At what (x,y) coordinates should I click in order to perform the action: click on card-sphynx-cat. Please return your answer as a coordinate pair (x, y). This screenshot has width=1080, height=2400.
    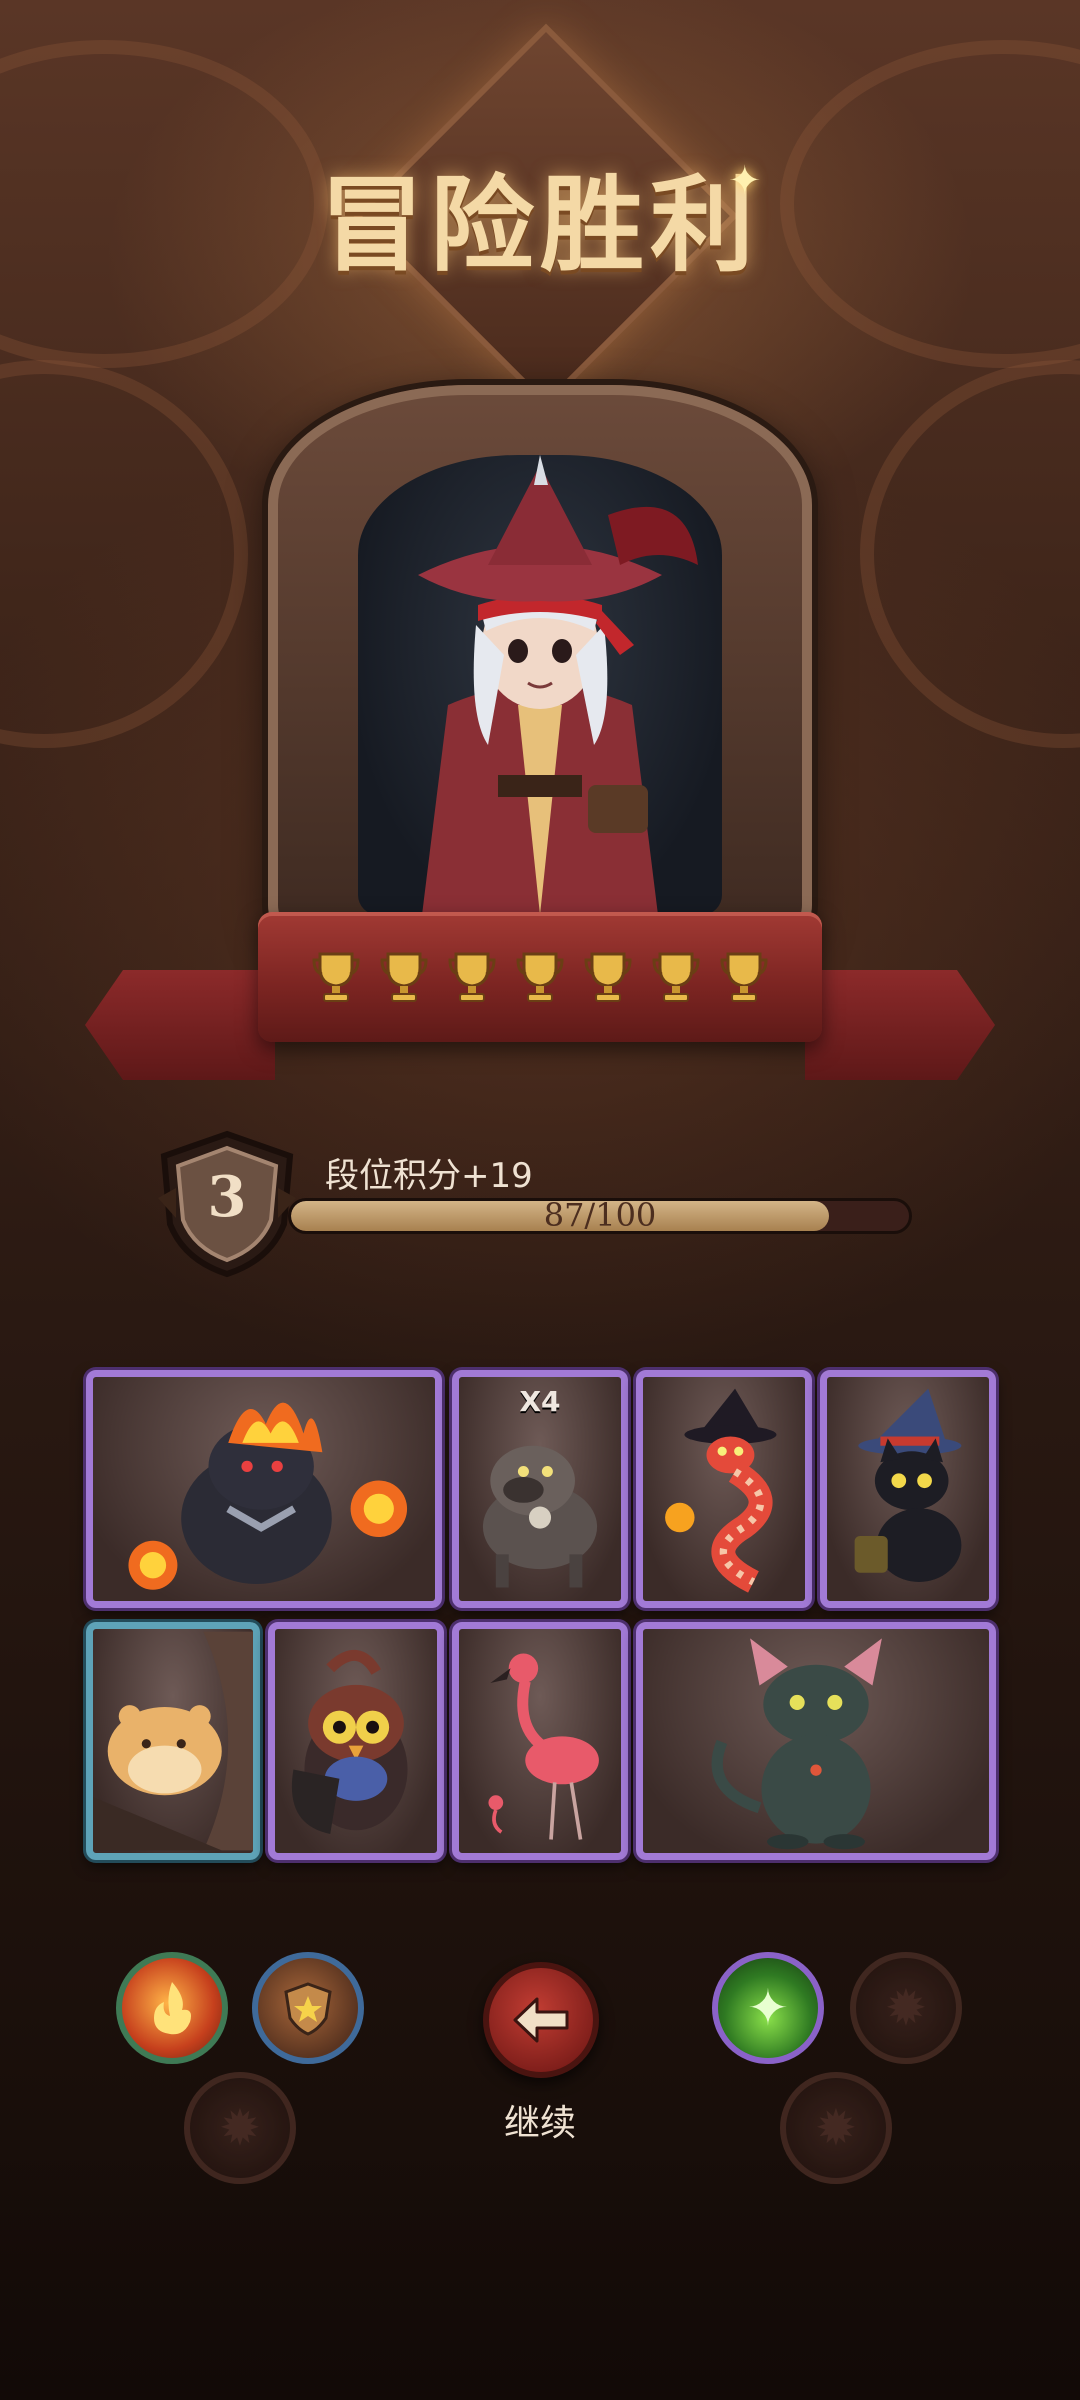
    Looking at the image, I should click on (816, 1741).